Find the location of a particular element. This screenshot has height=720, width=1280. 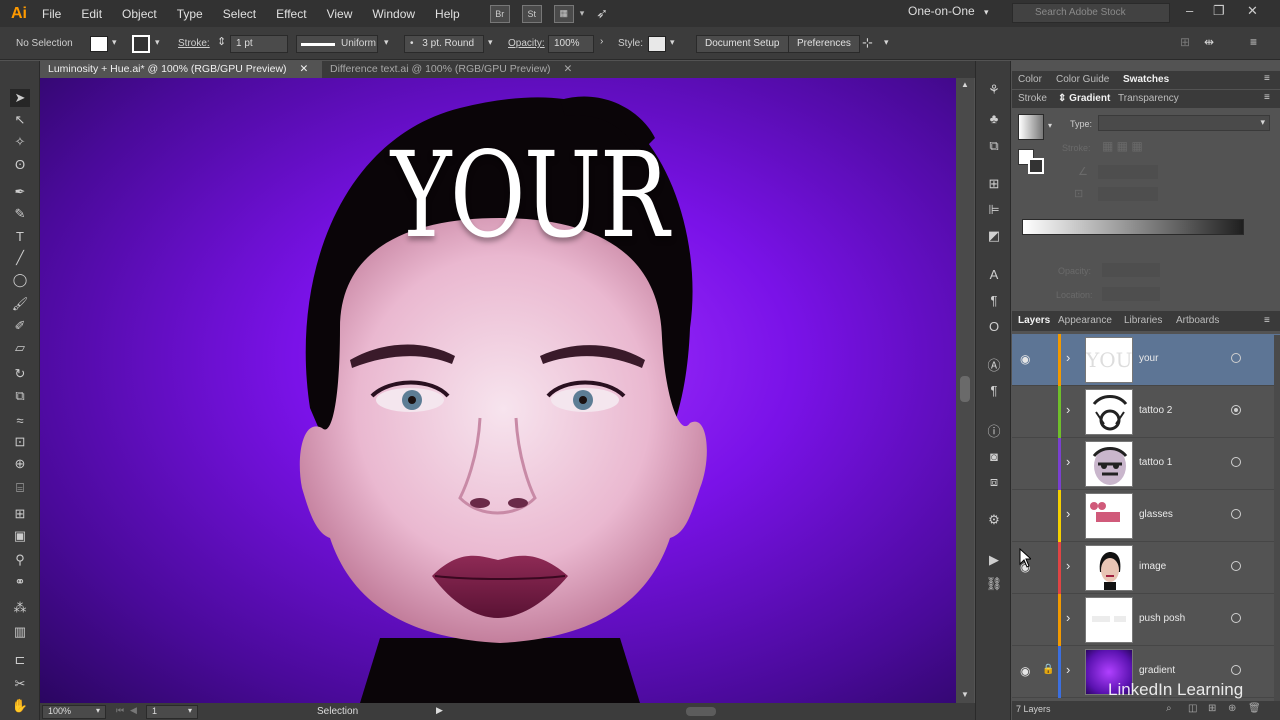

scale-tool-icon: ⧉ is located at coordinates (20, 396).